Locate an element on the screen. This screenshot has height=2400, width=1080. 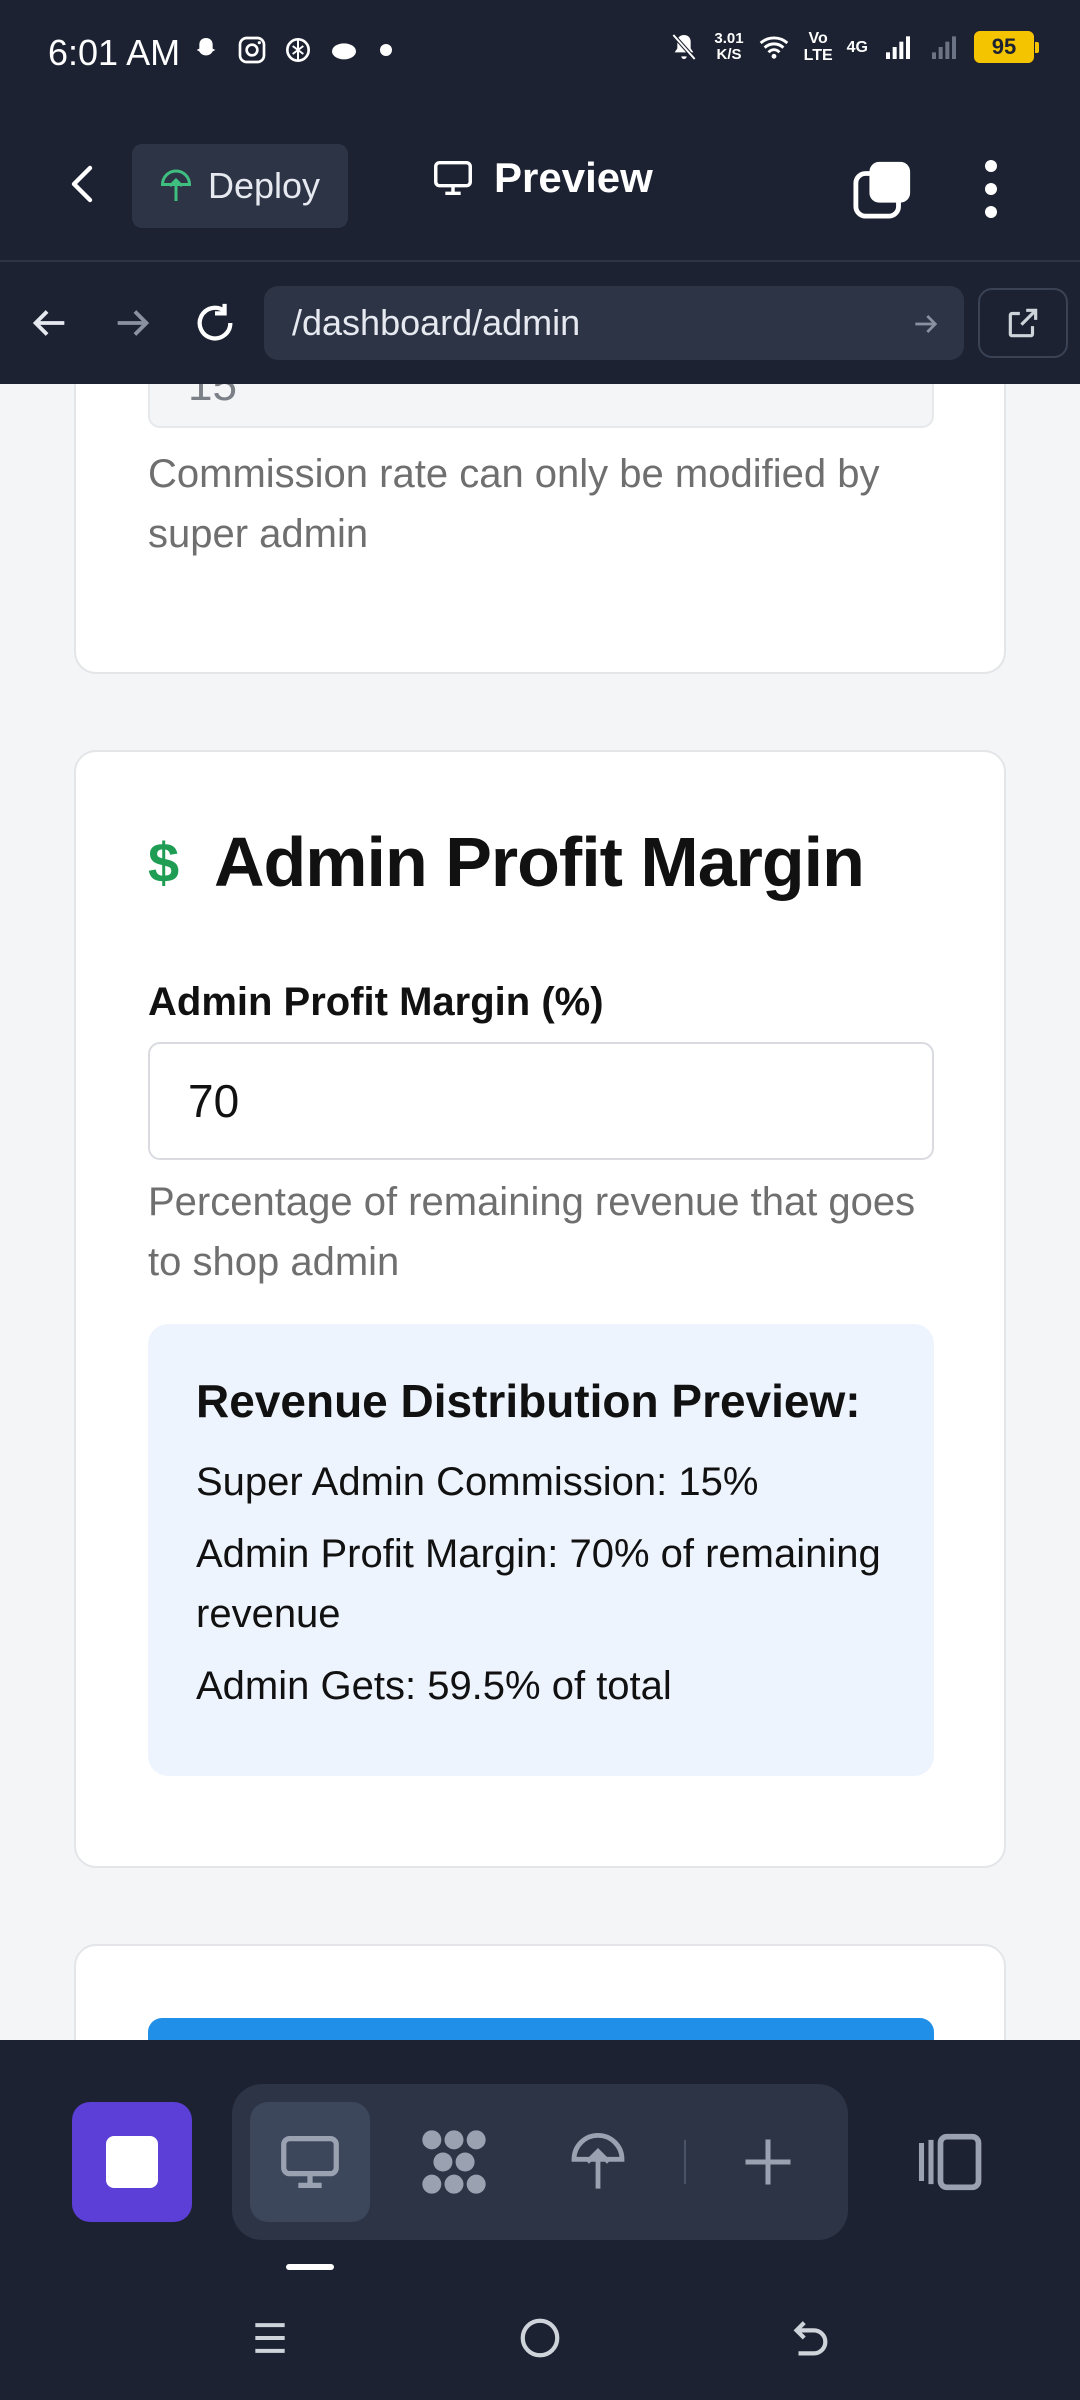
volte-indicator: Vo LTE is located at coordinates (818, 47).